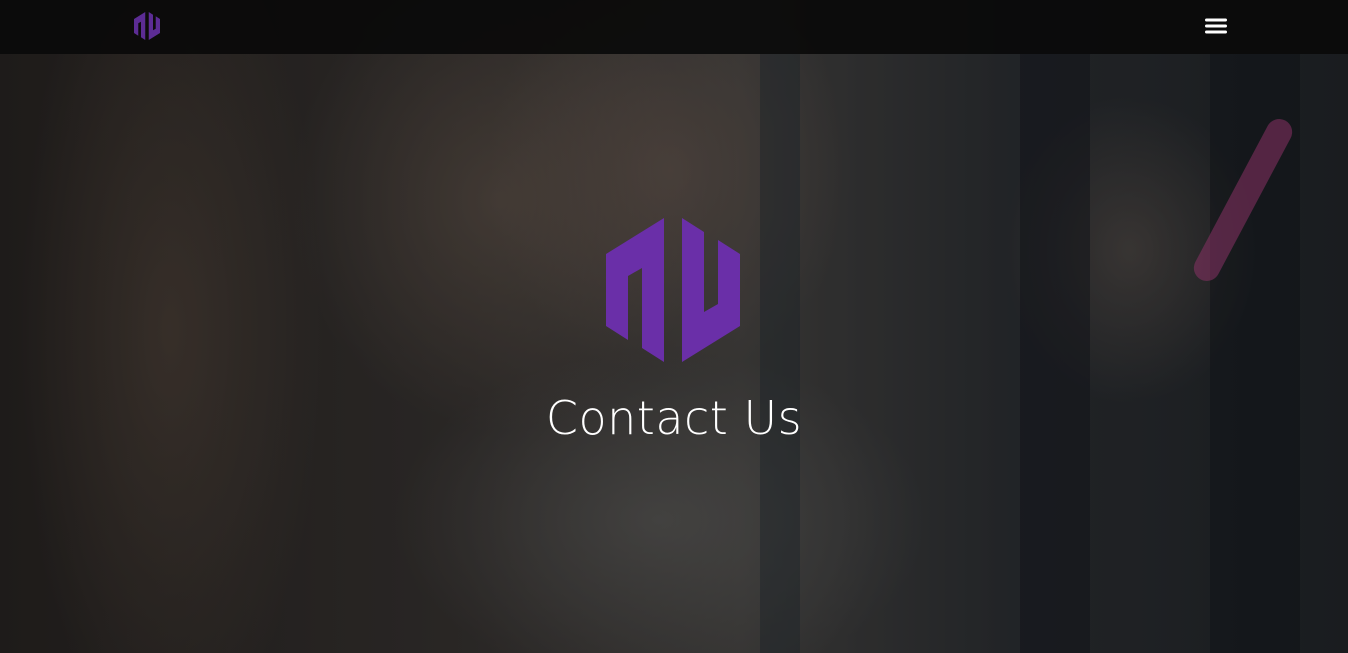 This screenshot has width=1348, height=653. Describe the element at coordinates (674, 27) in the screenshot. I see `top-navbar` at that location.